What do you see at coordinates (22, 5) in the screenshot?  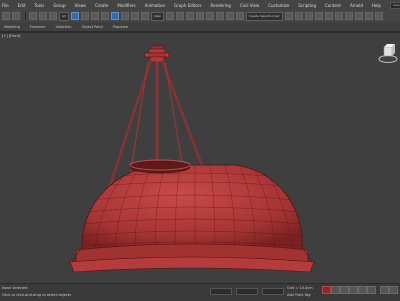 I see `menu-item-edit: Edit` at bounding box center [22, 5].